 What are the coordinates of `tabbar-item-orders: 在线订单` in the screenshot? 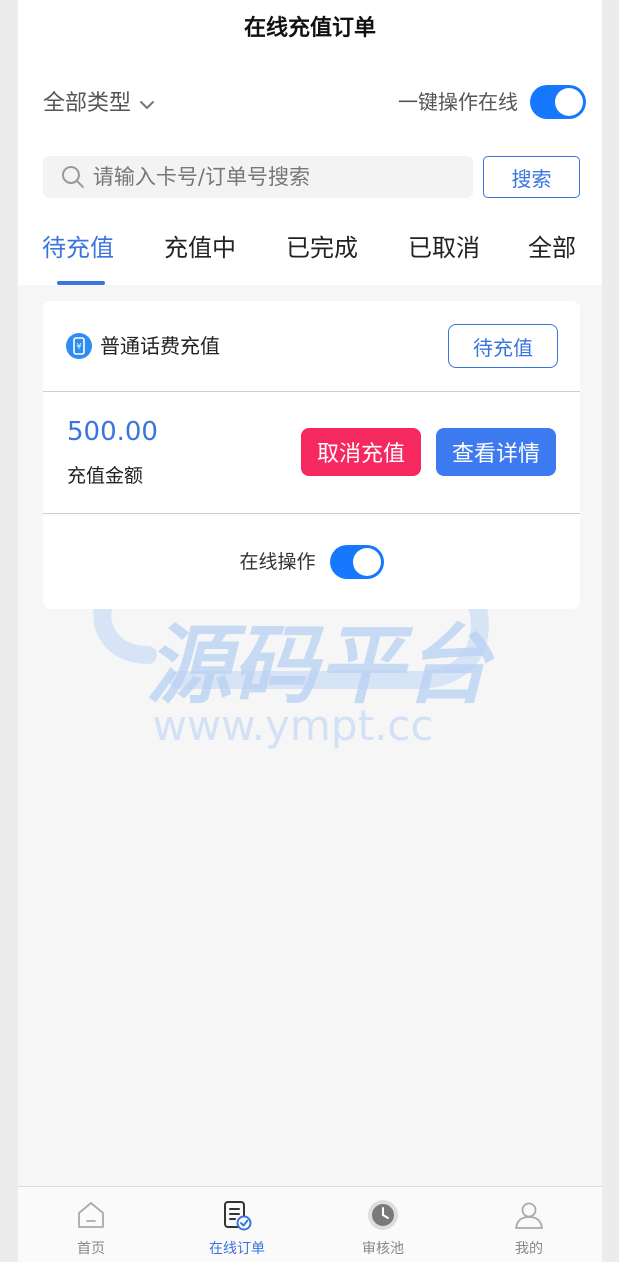 It's located at (237, 1224).